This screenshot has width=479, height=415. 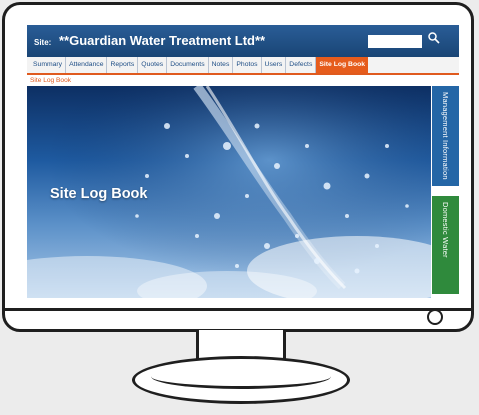 What do you see at coordinates (395, 41) in the screenshot?
I see `search-input` at bounding box center [395, 41].